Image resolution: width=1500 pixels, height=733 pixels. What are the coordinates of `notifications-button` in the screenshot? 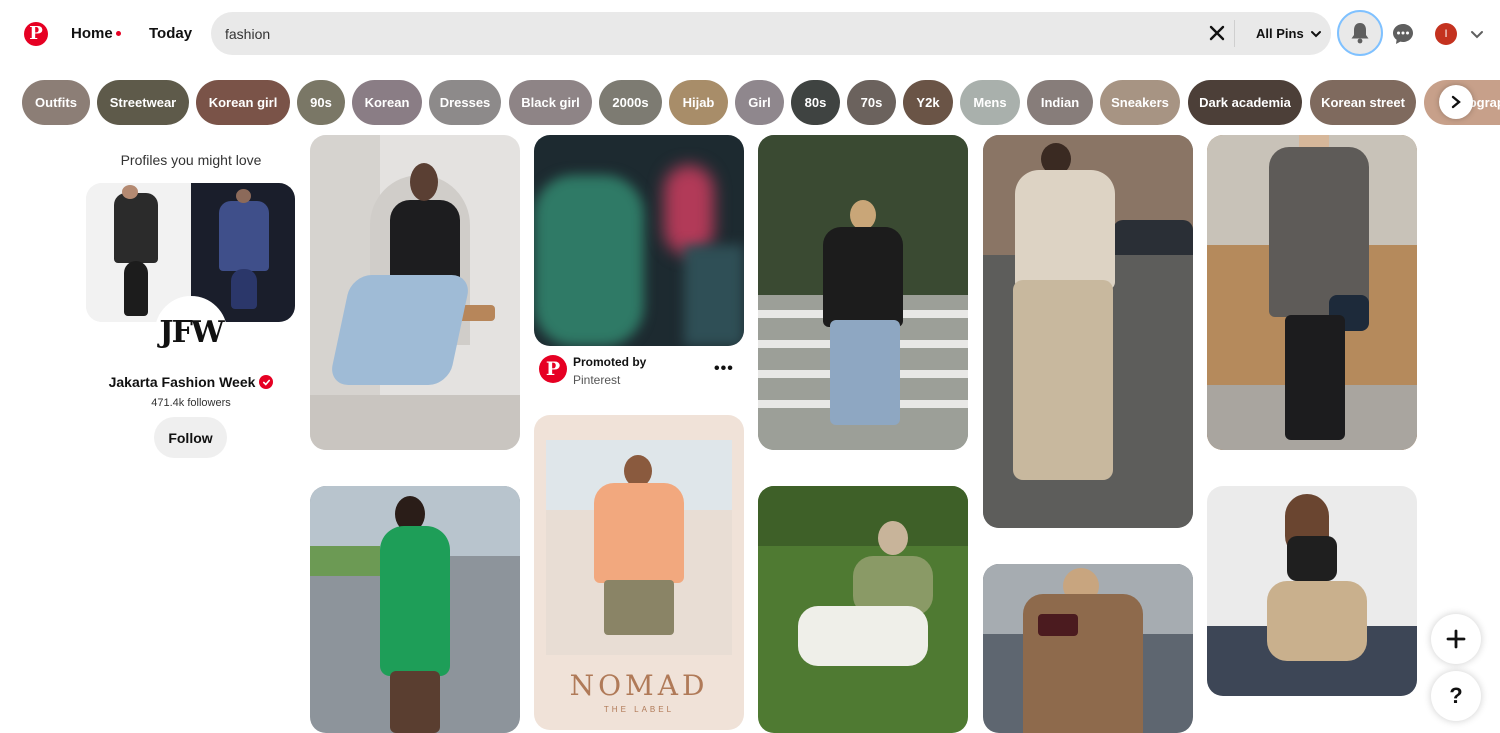 It's located at (1360, 33).